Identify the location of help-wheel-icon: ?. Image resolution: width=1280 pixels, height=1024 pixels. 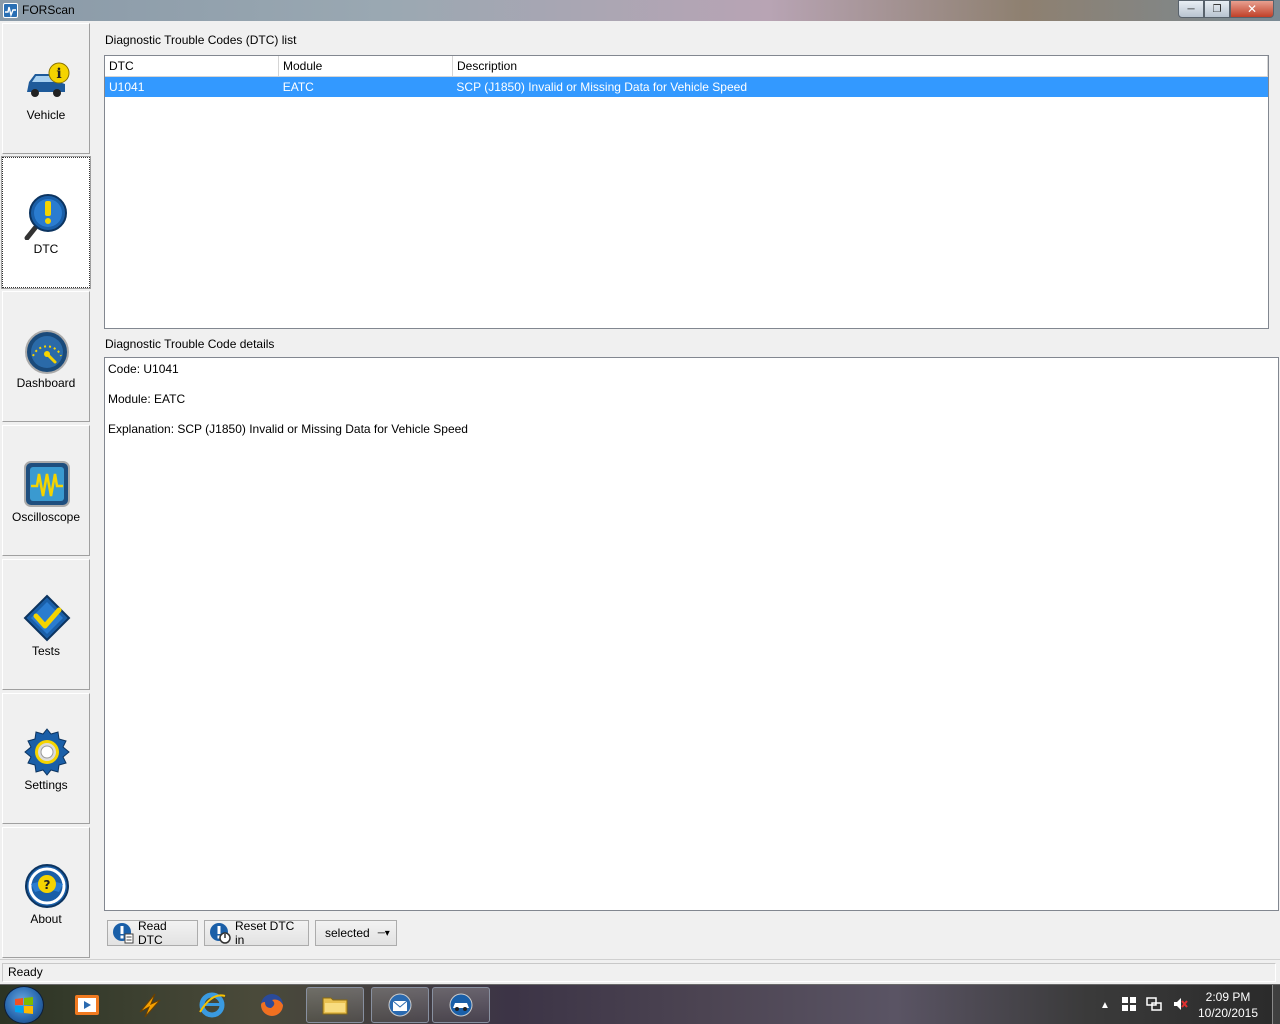
(47, 886).